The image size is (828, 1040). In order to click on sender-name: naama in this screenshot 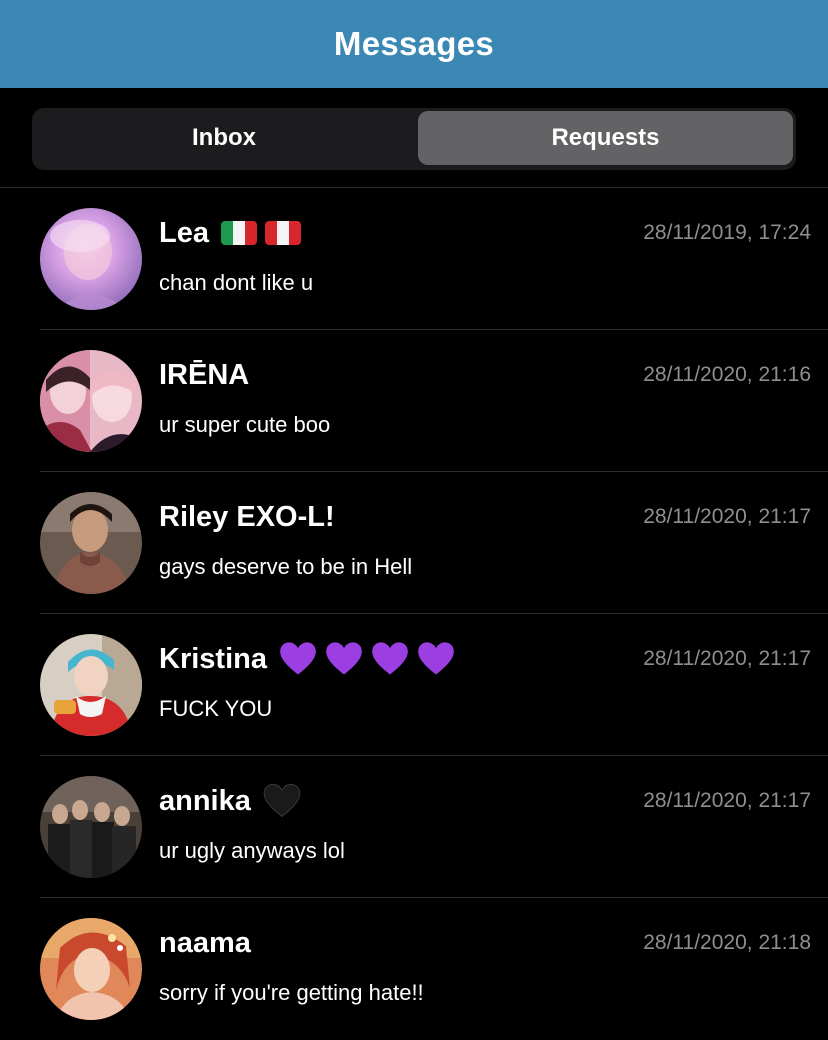, I will do `click(205, 942)`.